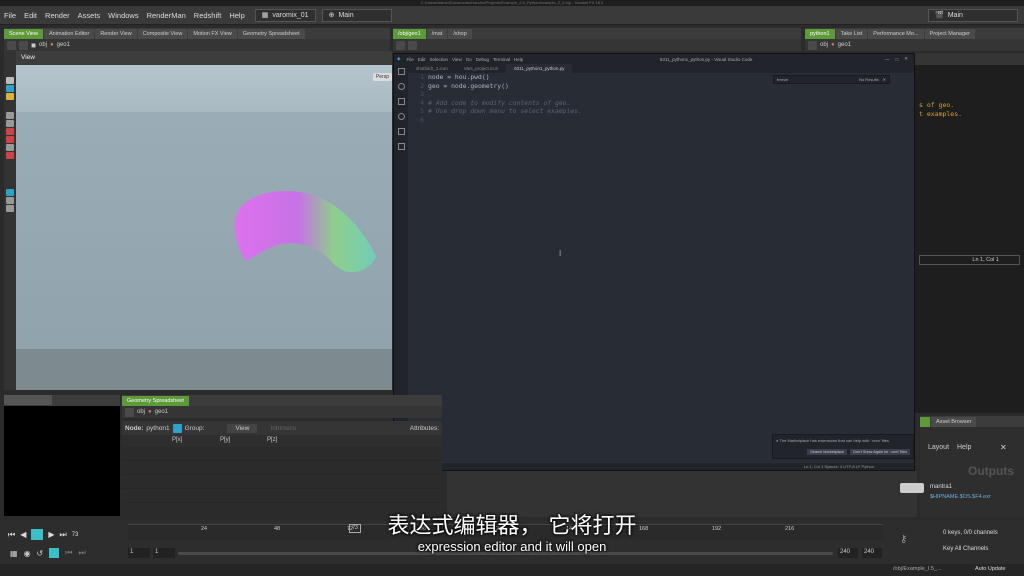  Describe the element at coordinates (43, 45) in the screenshot. I see `path-obj: obj` at that location.